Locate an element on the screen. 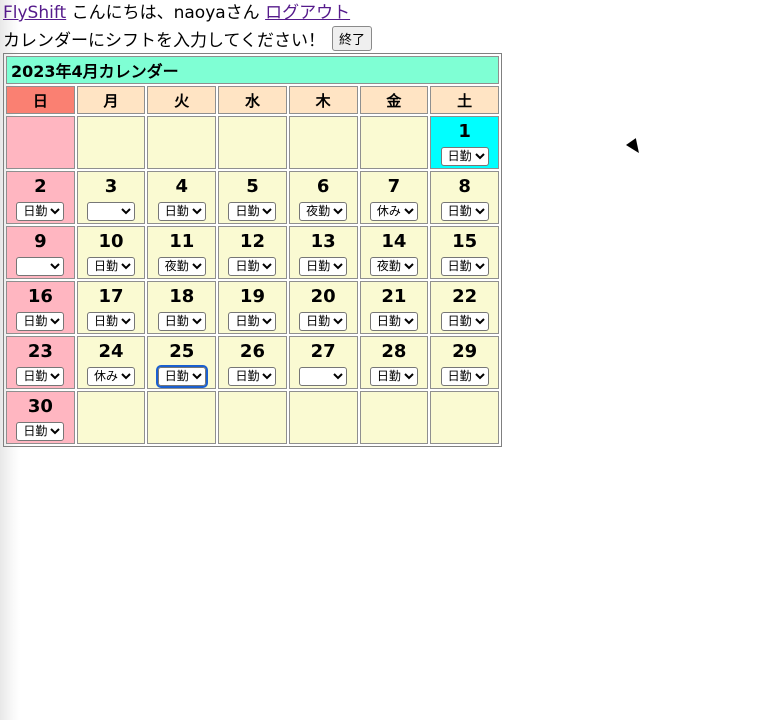  day-cell: 15 日勤夜勤休み is located at coordinates (464, 252).